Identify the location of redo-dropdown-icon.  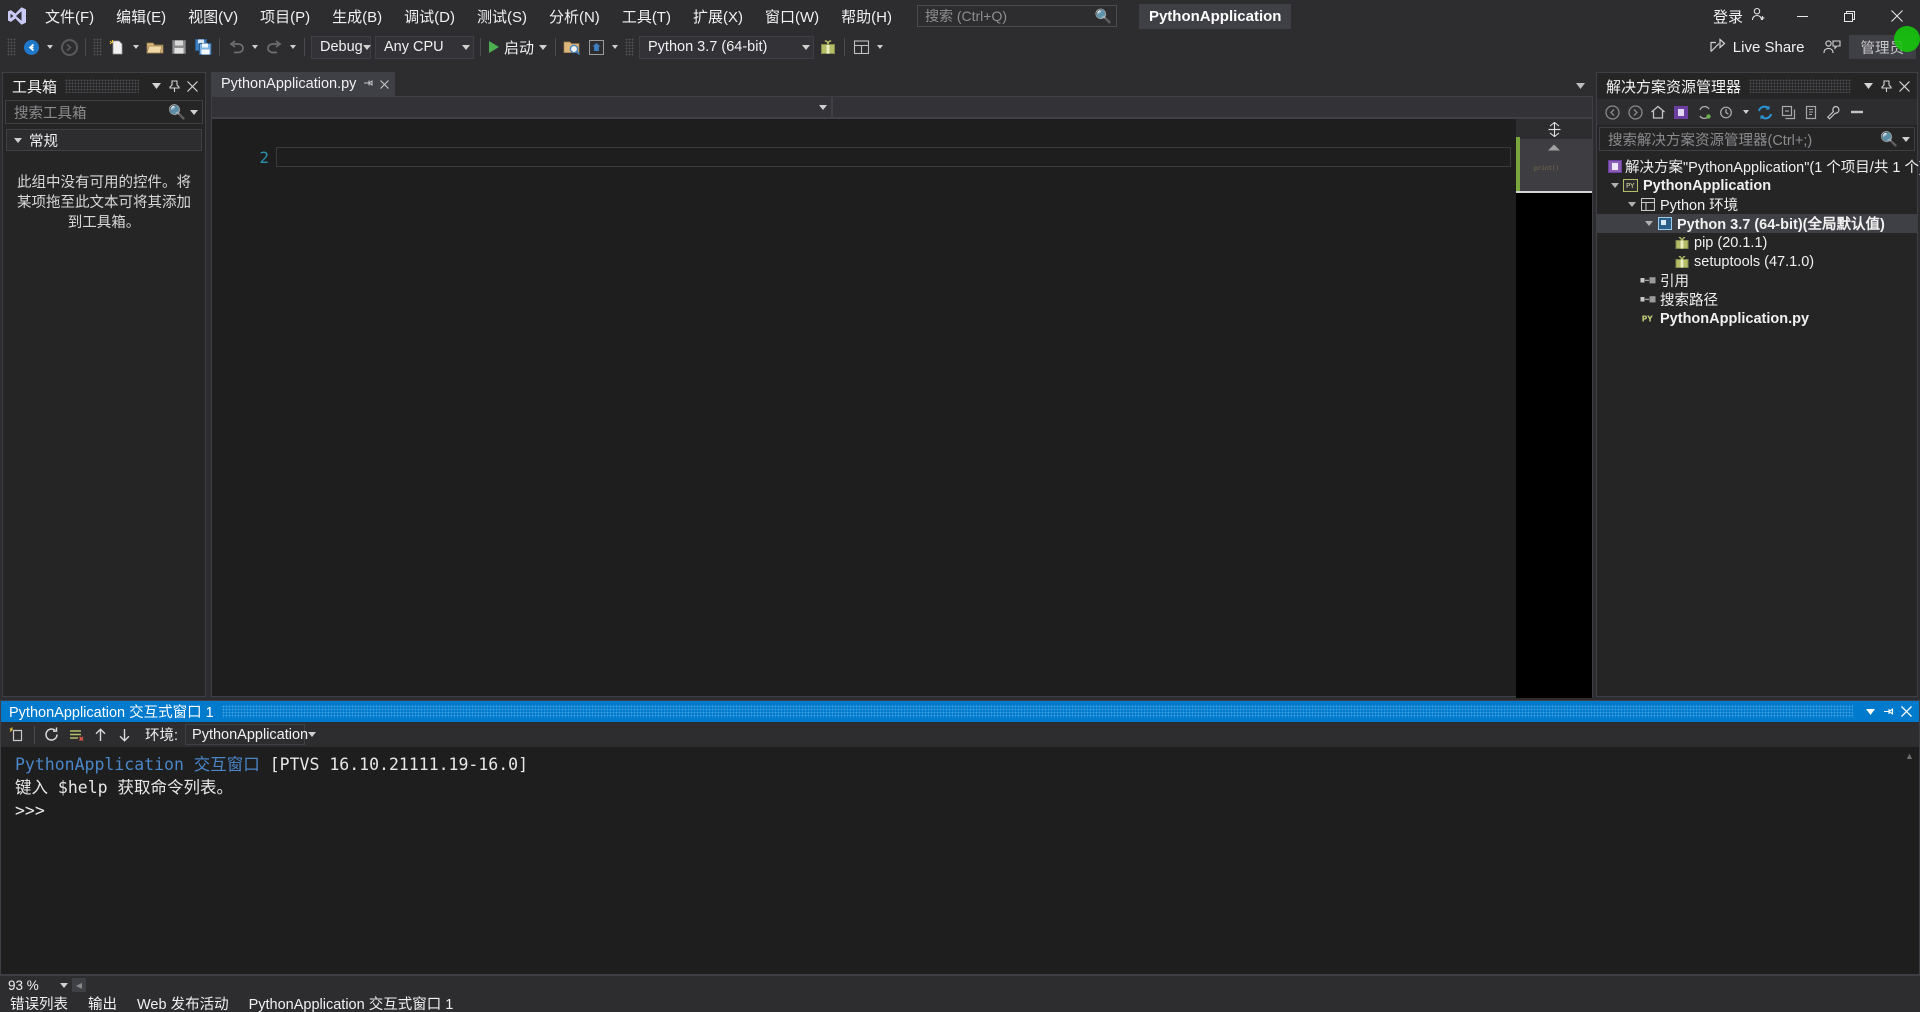
(293, 47).